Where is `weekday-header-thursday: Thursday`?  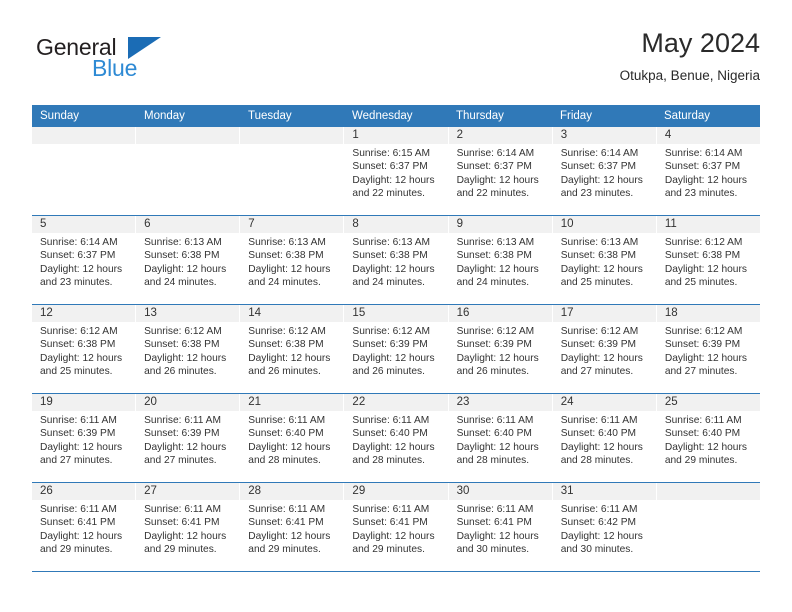 weekday-header-thursday: Thursday is located at coordinates (480, 116).